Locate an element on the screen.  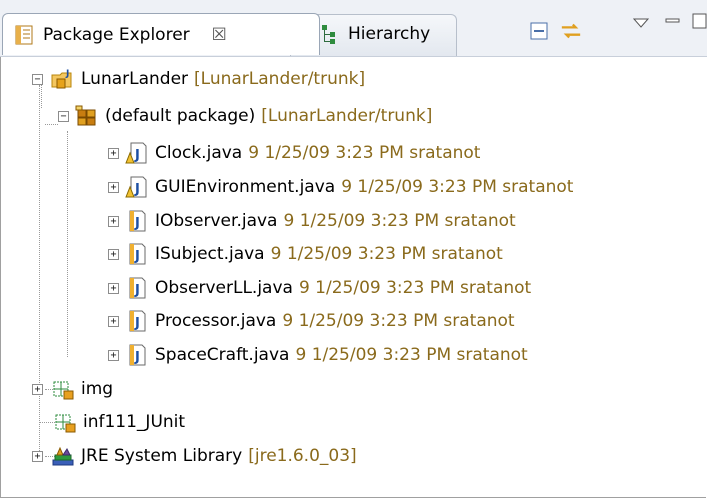
tree-item-package: − (default package) [LunarLander/trunk] is located at coordinates (245, 116).